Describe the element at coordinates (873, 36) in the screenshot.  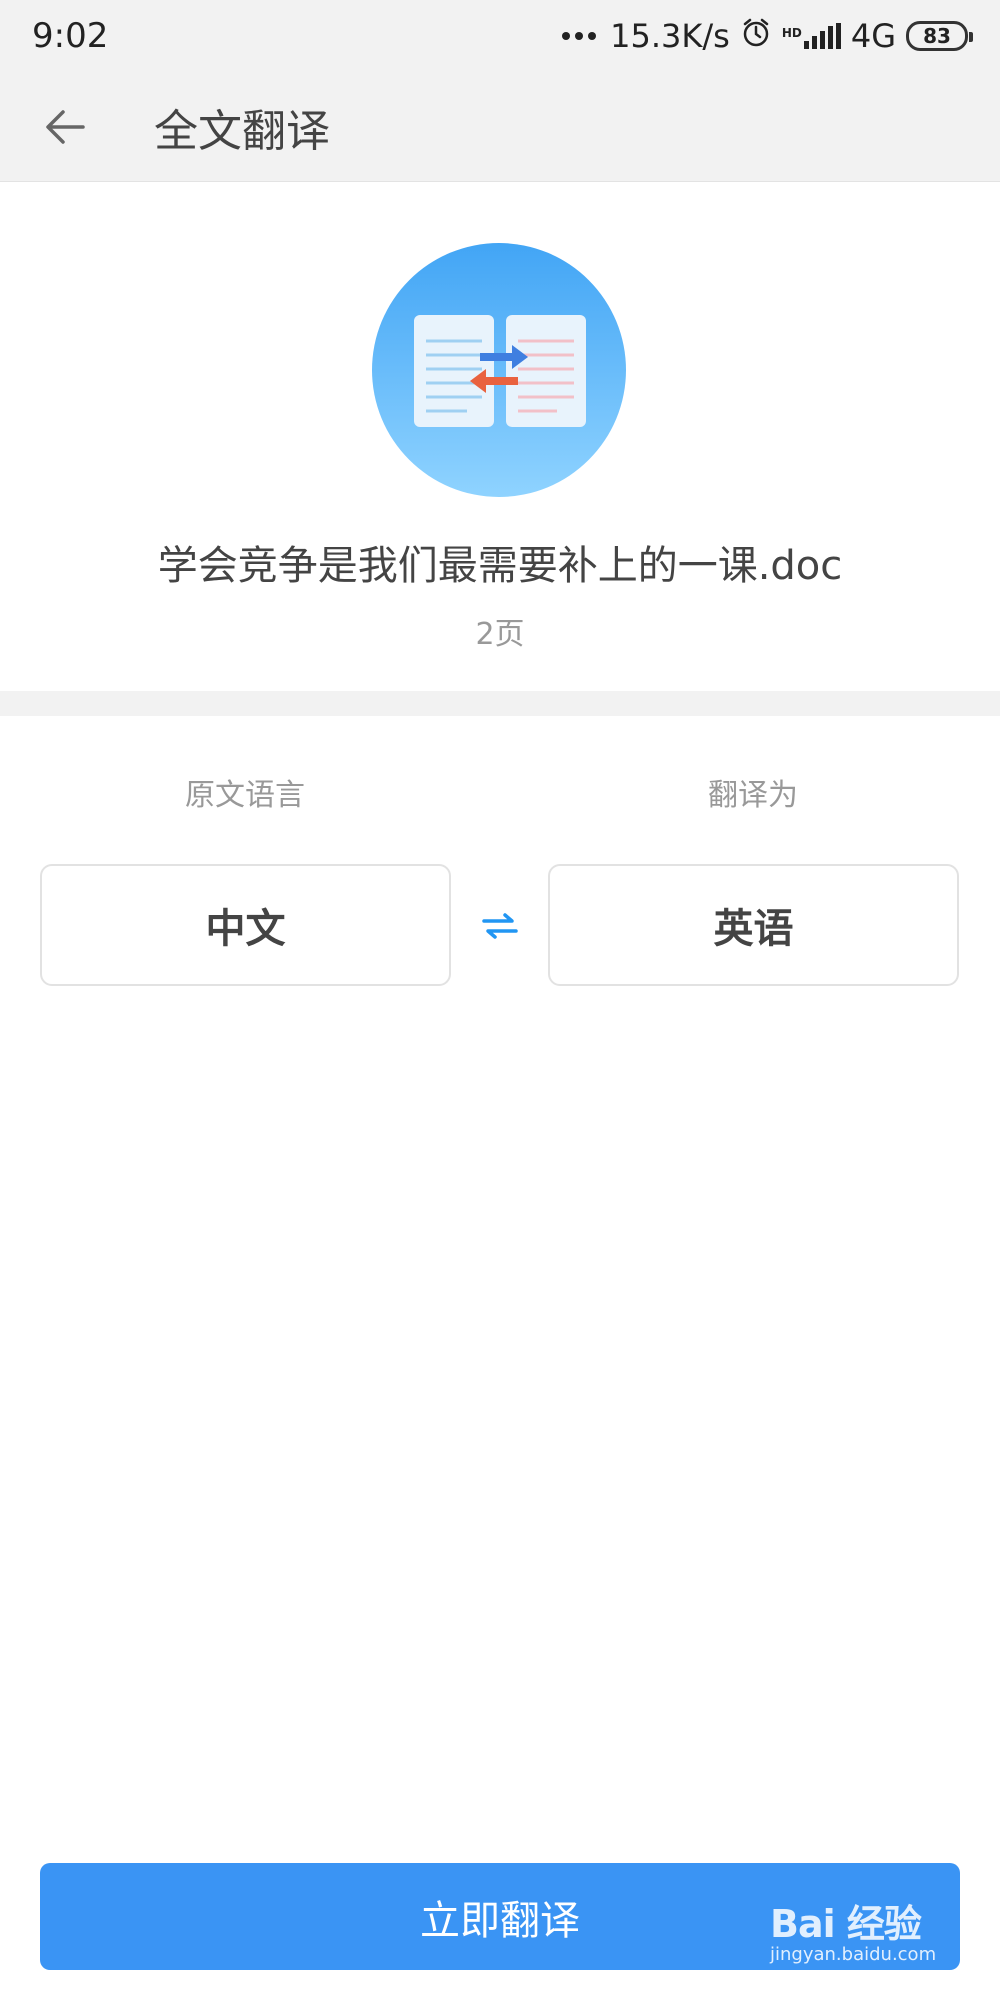
I see `network-type: 4G` at that location.